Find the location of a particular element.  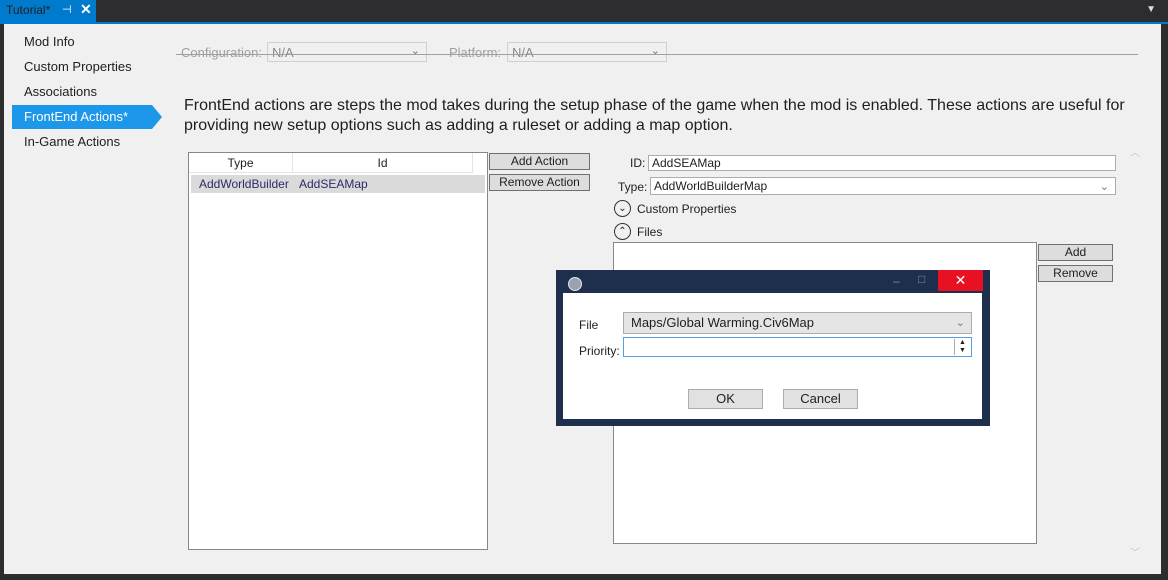

type-dropdown: AddWorldBuilderMap ⌄ is located at coordinates (883, 186).